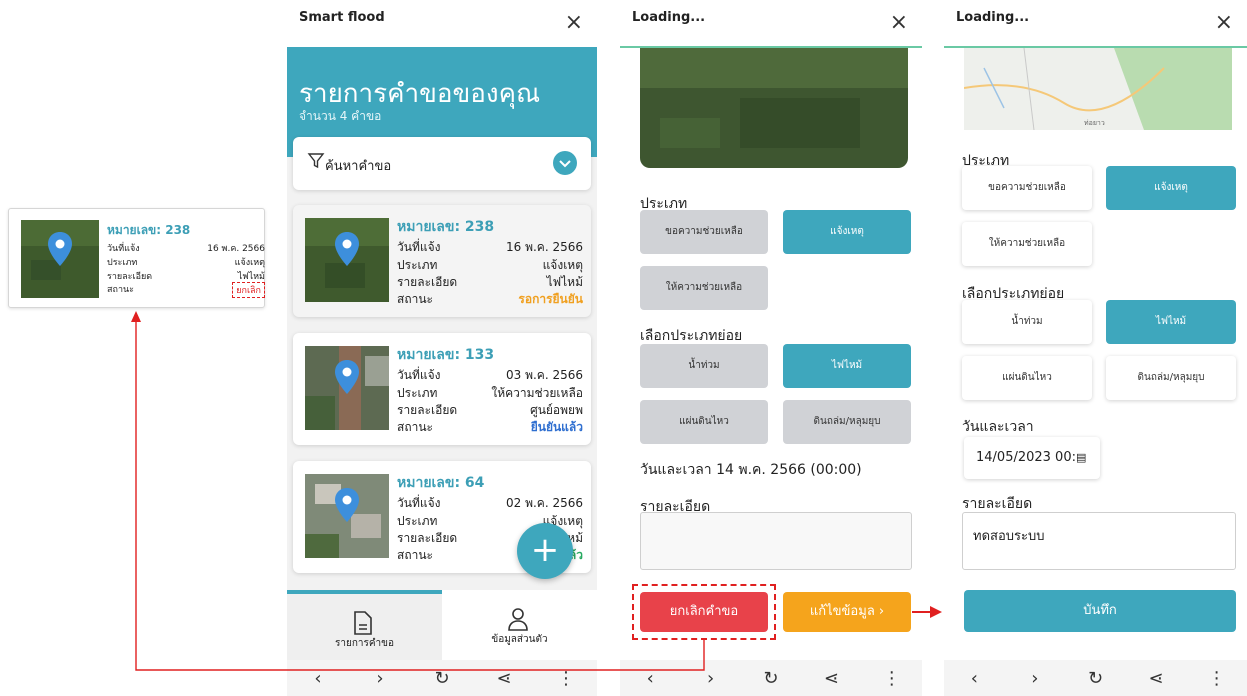 This screenshot has width=1247, height=696. What do you see at coordinates (936, 612) in the screenshot?
I see `arrowhead-right` at bounding box center [936, 612].